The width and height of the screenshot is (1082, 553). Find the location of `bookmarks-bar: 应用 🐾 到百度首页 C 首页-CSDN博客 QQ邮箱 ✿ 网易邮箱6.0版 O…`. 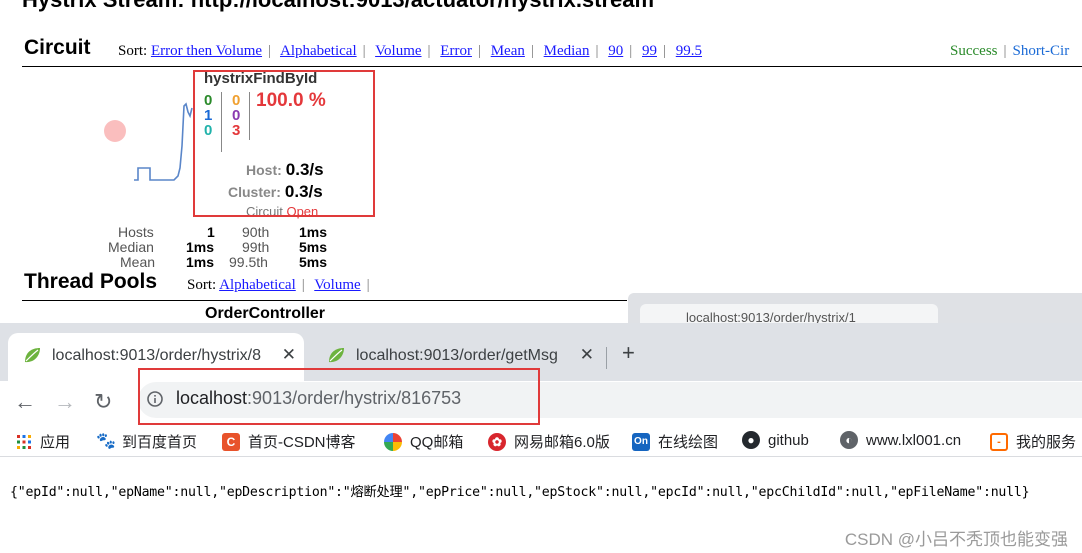

bookmarks-bar: 应用 🐾 到百度首页 C 首页-CSDN博客 QQ邮箱 ✿ 网易邮箱6.0版 O… is located at coordinates (541, 442).